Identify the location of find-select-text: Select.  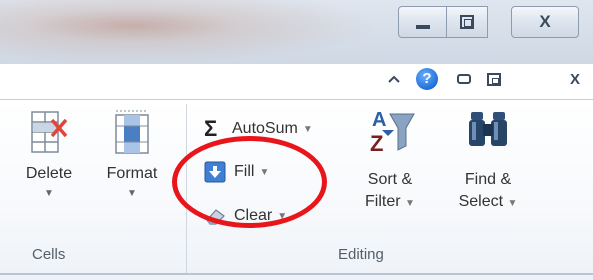
(481, 201).